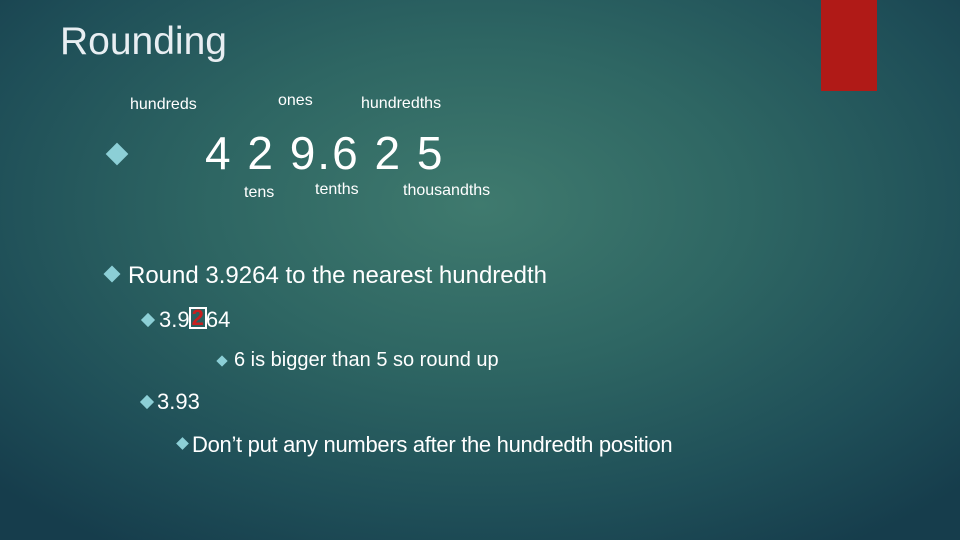 The image size is (960, 540). I want to click on slide-title: Rounding, so click(143, 41).